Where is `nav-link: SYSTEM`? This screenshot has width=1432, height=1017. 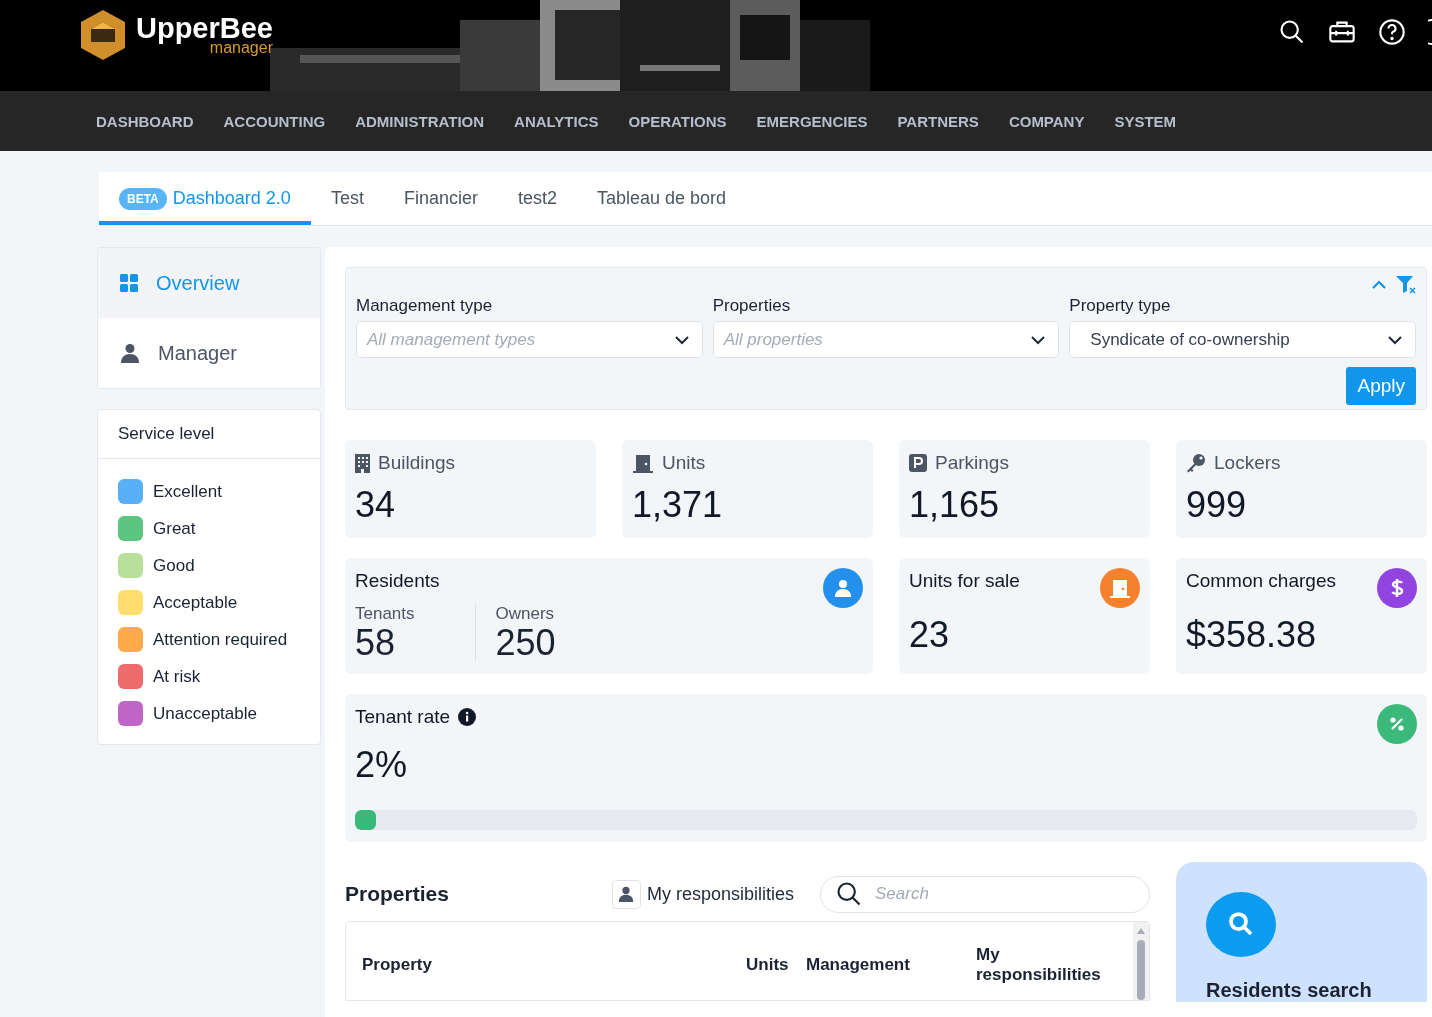 nav-link: SYSTEM is located at coordinates (1145, 121).